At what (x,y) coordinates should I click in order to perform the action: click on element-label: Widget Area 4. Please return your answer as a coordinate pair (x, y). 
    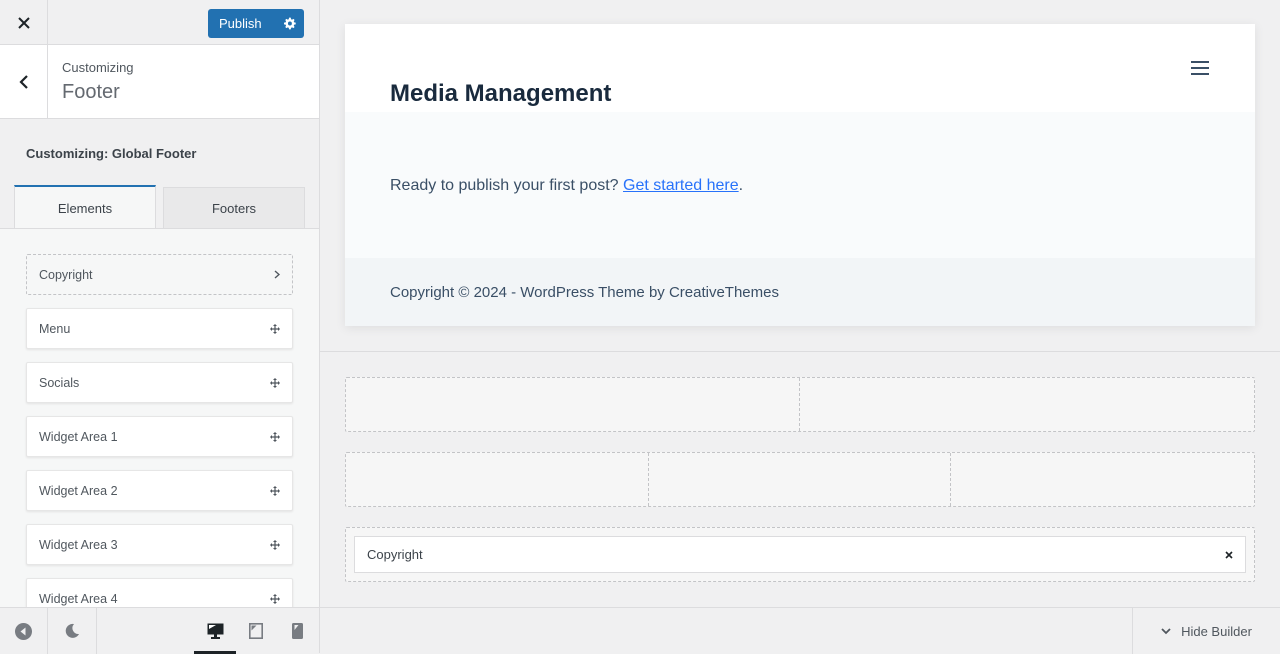
    Looking at the image, I should click on (78, 598).